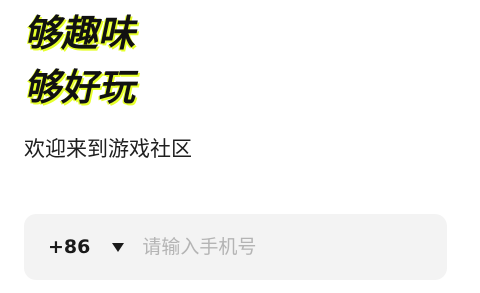 The image size is (480, 293). I want to click on phone-number-input, so click(294, 247).